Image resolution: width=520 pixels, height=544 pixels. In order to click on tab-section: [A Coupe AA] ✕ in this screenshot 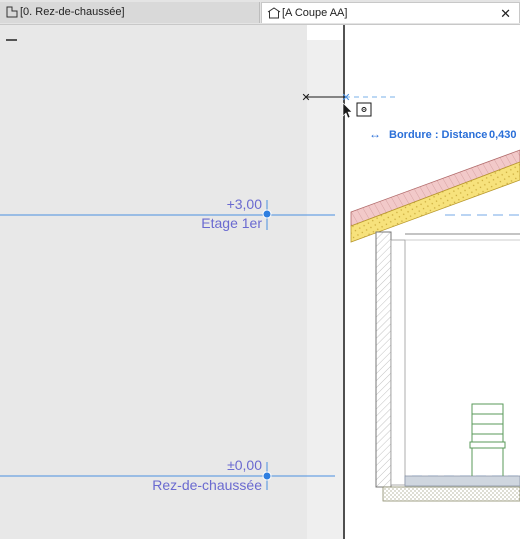, I will do `click(390, 12)`.